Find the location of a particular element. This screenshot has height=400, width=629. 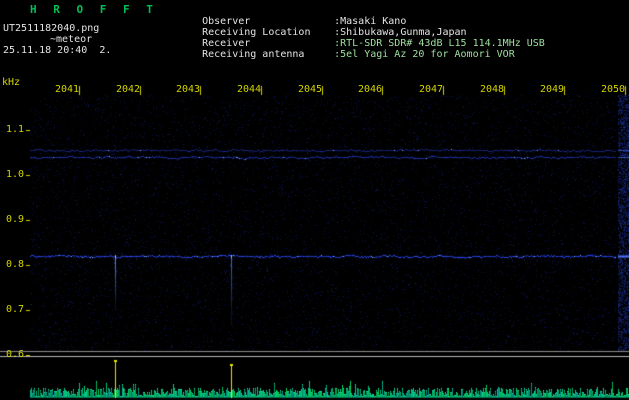

x-tick-label: 2043 is located at coordinates (188, 89).